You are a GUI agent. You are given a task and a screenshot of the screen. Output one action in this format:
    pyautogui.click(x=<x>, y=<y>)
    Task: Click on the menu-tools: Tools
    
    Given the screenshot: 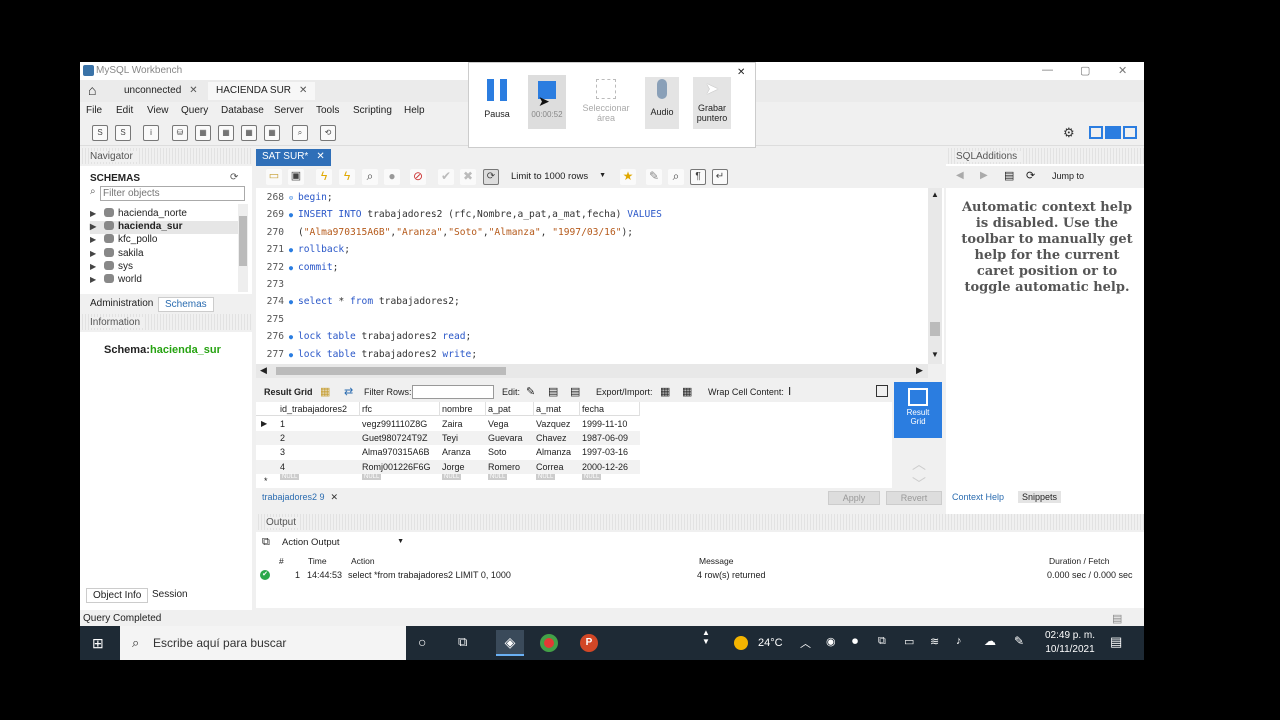 What is the action you would take?
    pyautogui.click(x=327, y=110)
    